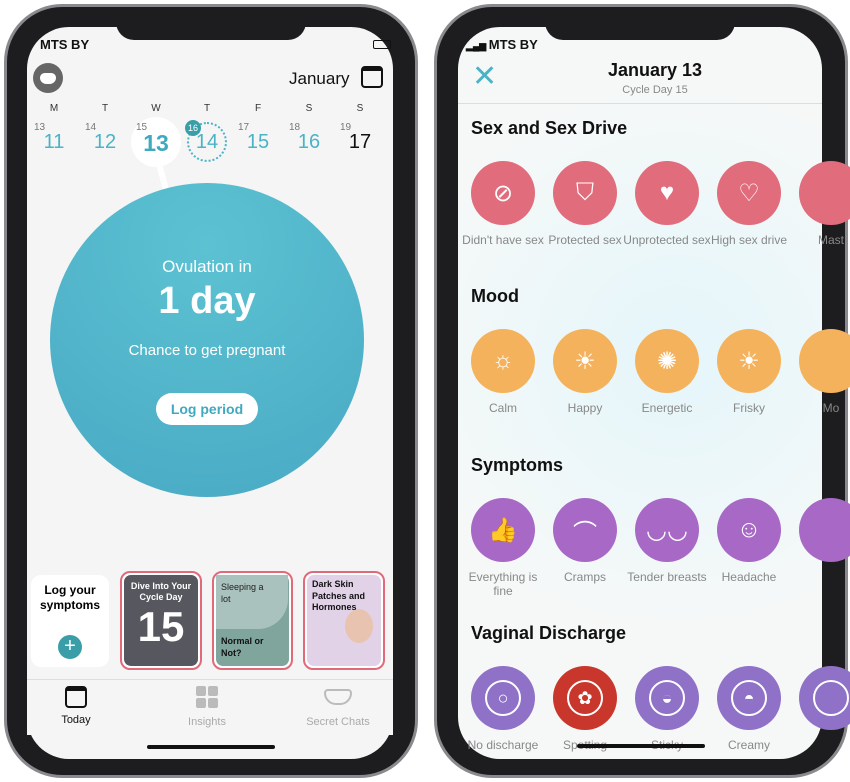 Image resolution: width=850 pixels, height=782 pixels. I want to click on tab-insights: Insights, so click(207, 707).